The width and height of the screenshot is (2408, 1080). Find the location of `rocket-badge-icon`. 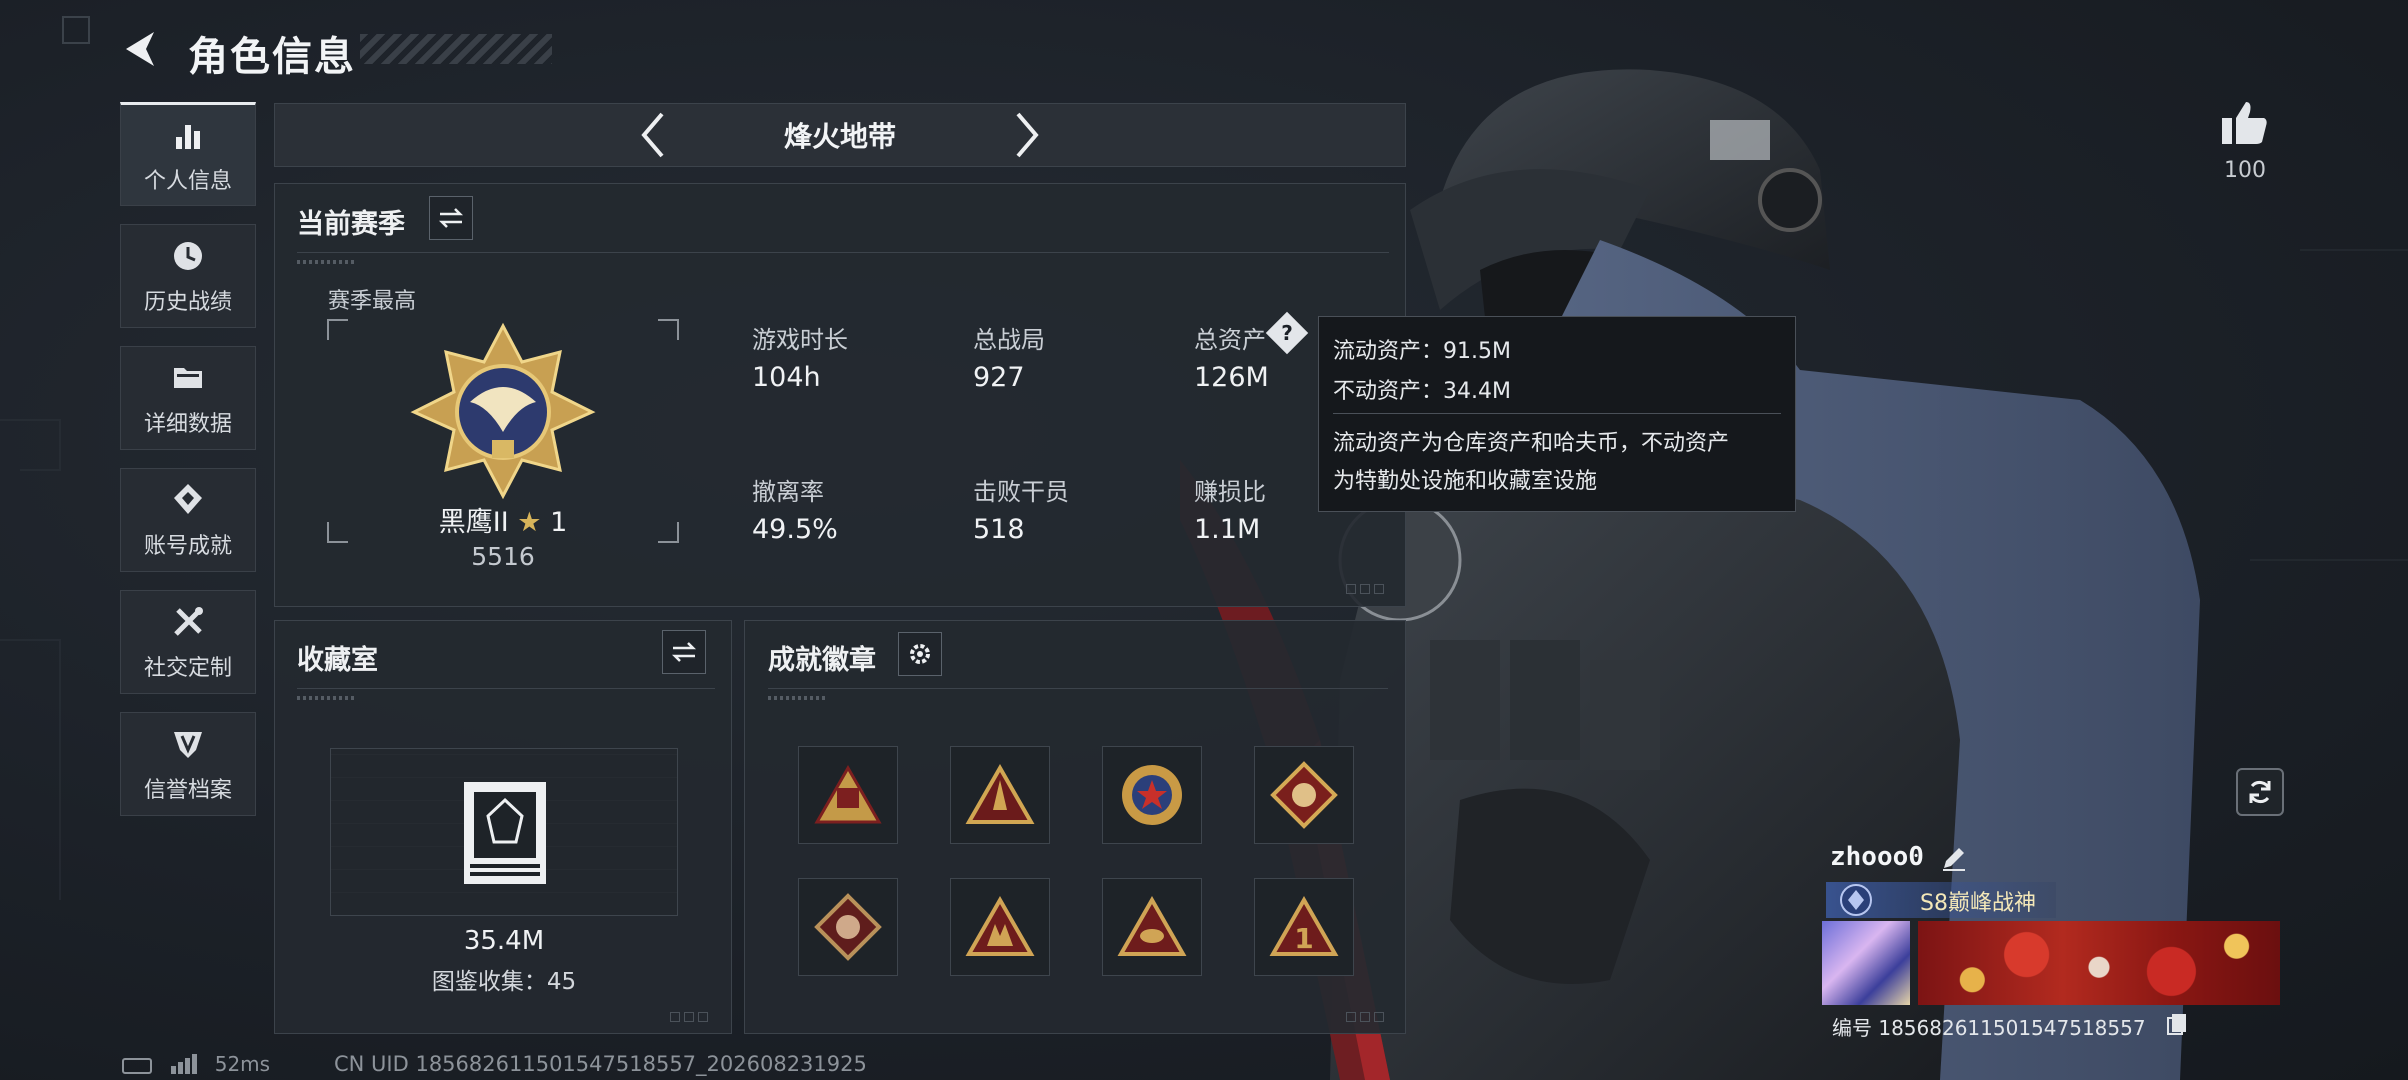

rocket-badge-icon is located at coordinates (1000, 794).